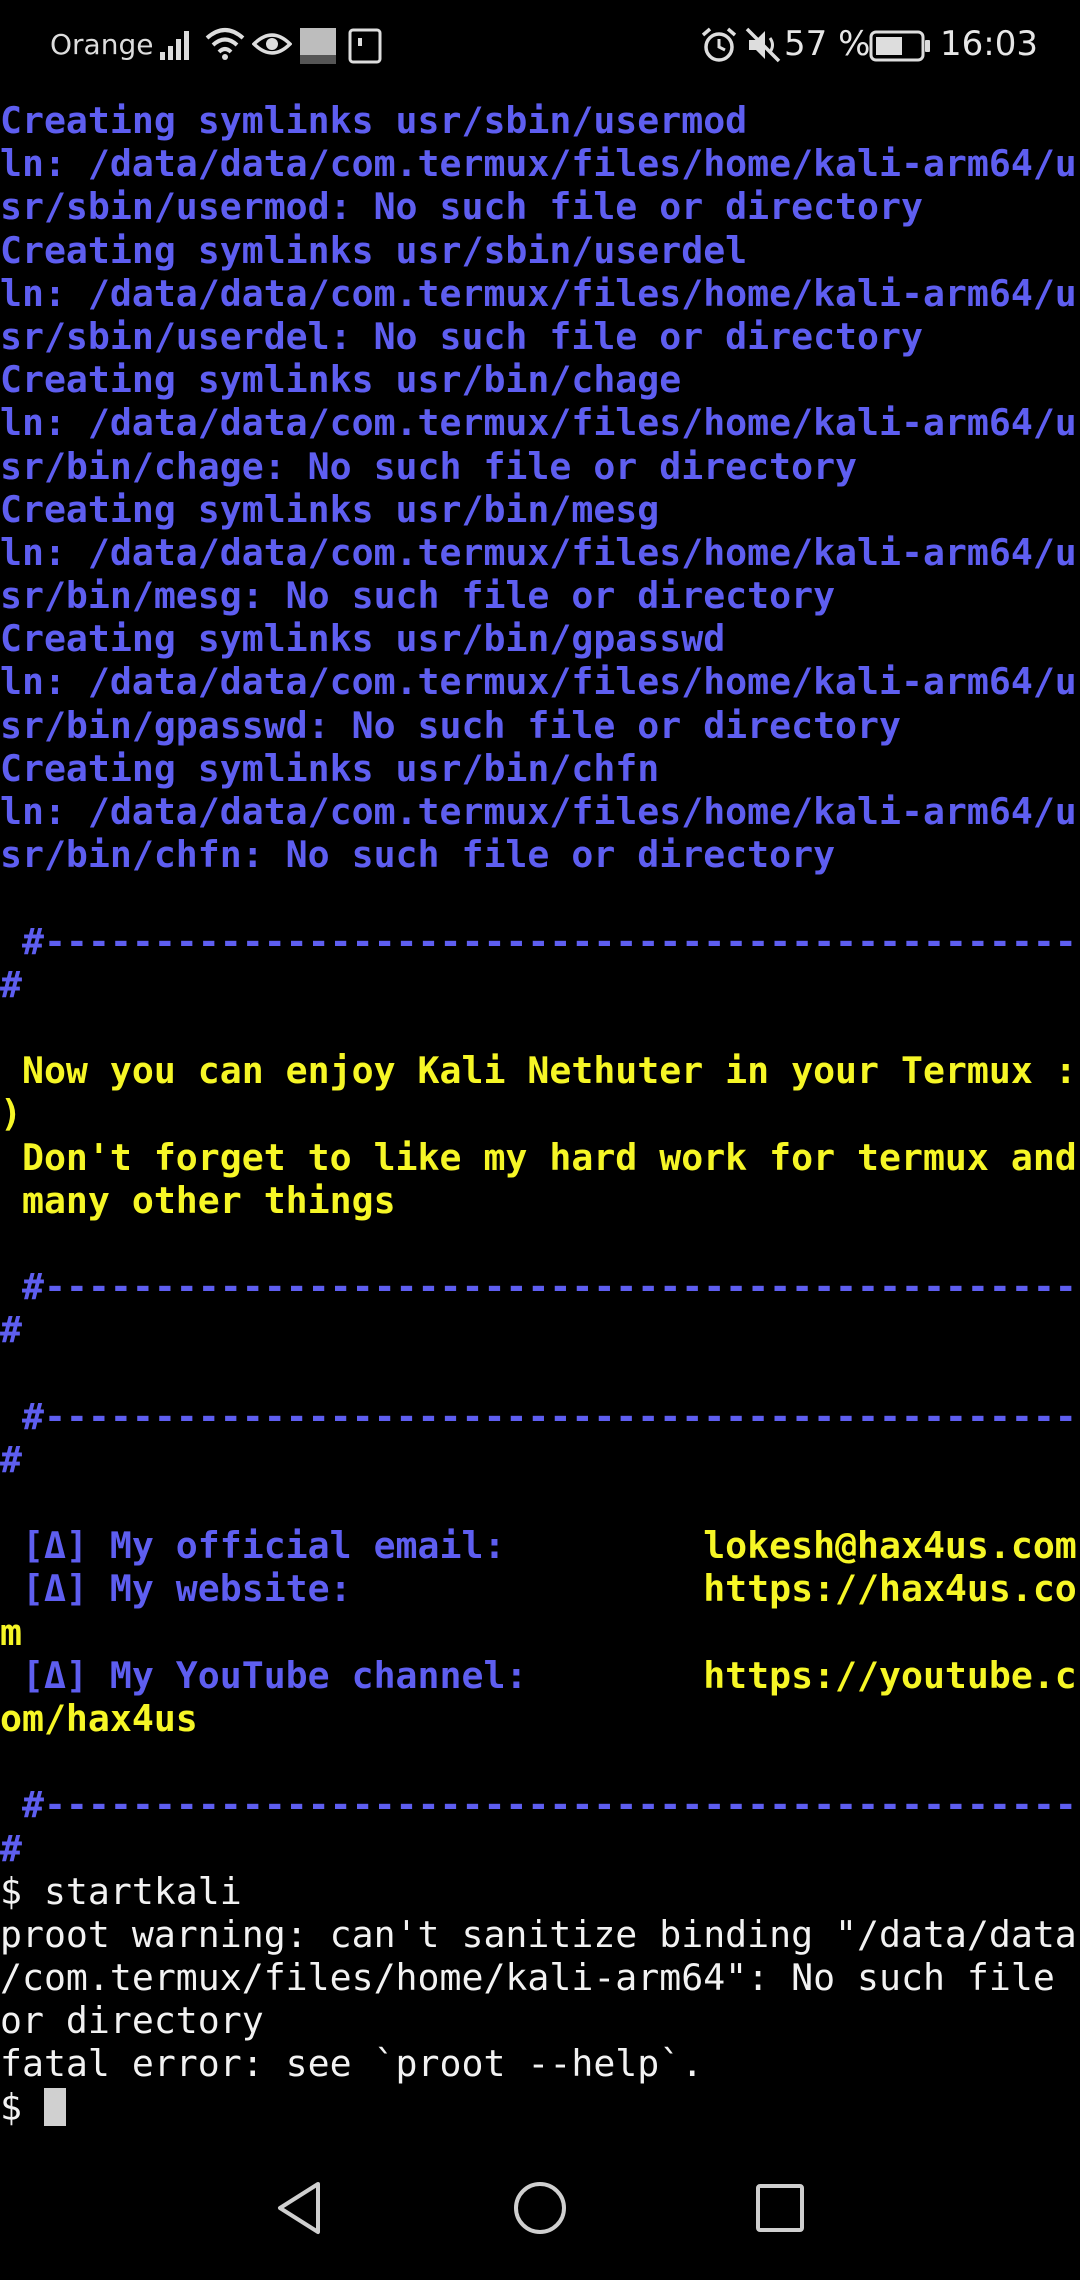  What do you see at coordinates (176, 46) in the screenshot?
I see `signal-icon` at bounding box center [176, 46].